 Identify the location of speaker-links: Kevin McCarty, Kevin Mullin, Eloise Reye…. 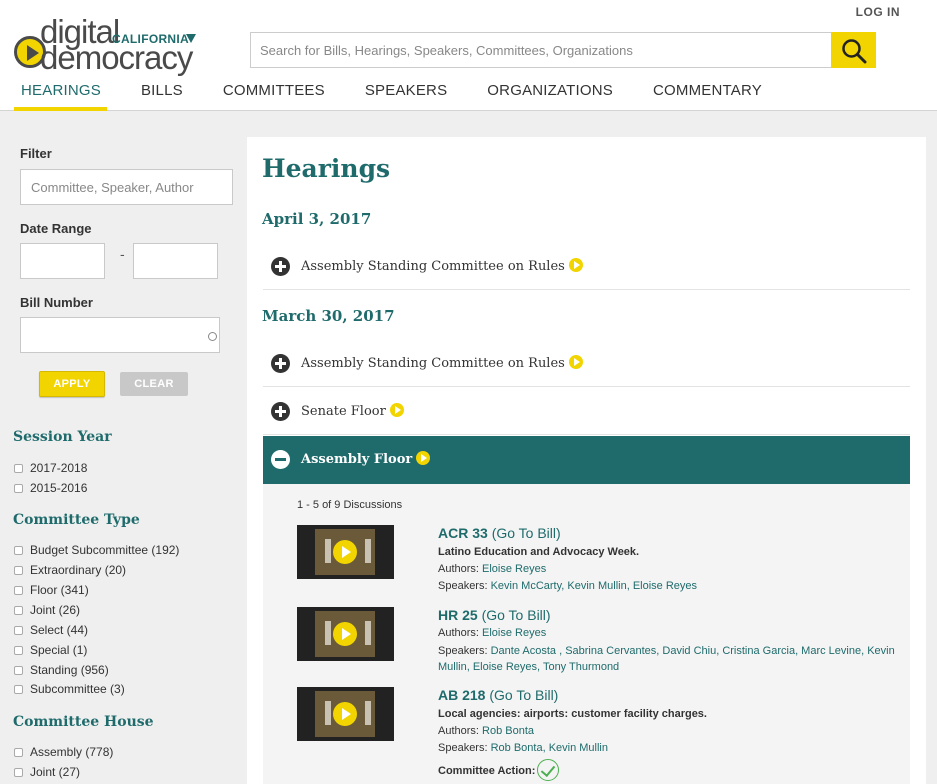
(594, 586).